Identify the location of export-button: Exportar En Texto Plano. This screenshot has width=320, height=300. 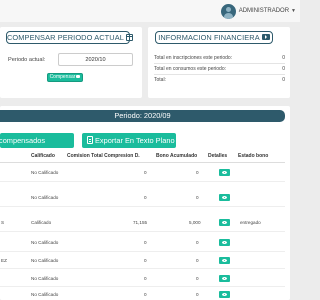
(129, 140).